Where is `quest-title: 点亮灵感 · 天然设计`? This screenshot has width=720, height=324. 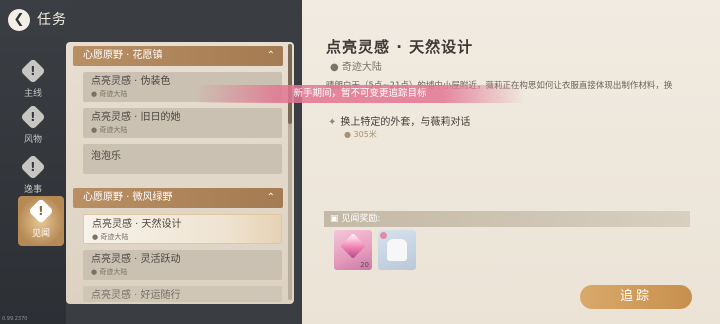
quest-title: 点亮灵感 · 天然设计 is located at coordinates (400, 47).